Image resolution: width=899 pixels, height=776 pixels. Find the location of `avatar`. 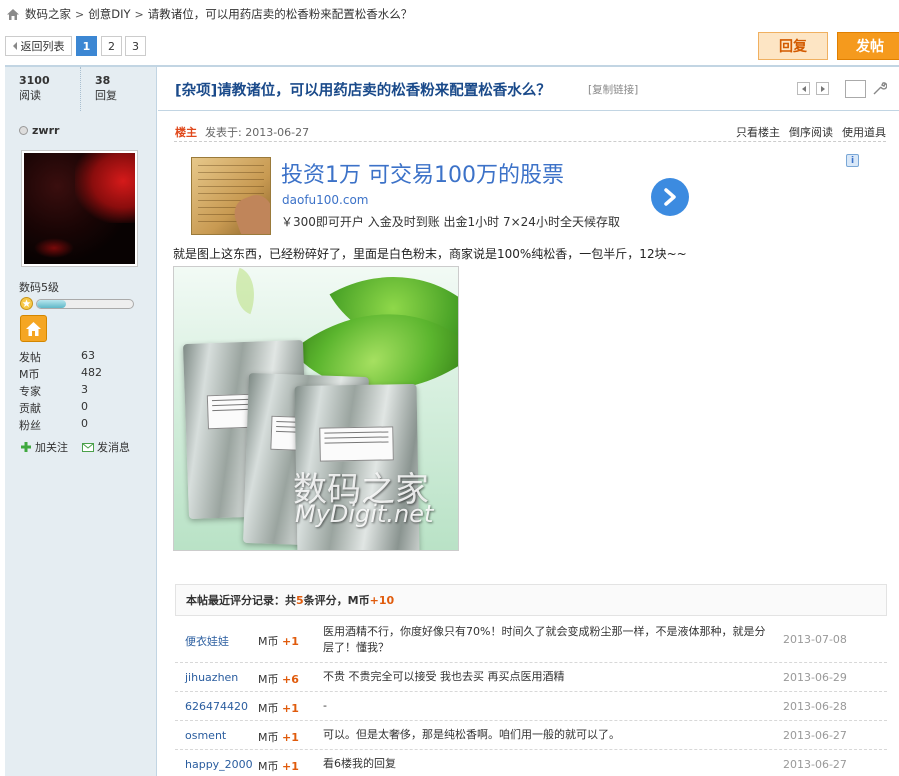

avatar is located at coordinates (79, 208).